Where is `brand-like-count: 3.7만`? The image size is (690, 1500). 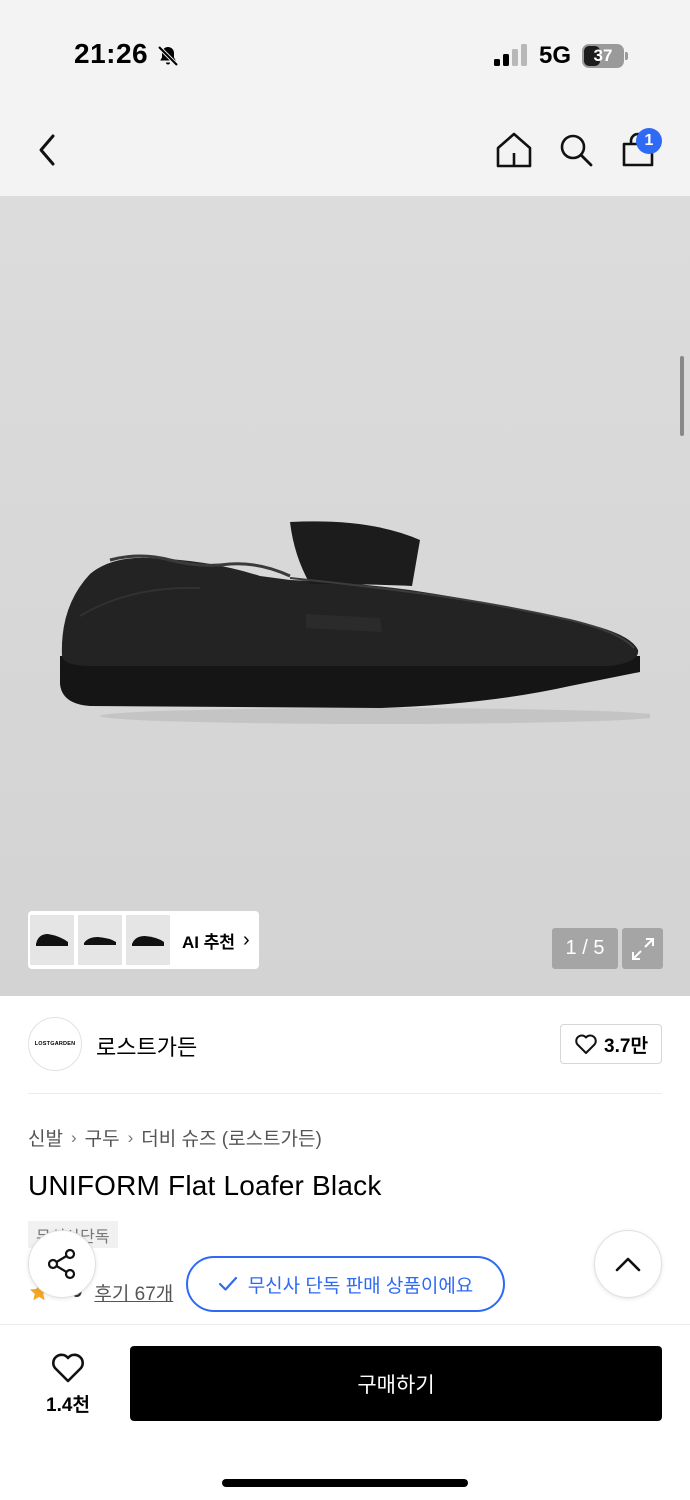 brand-like-count: 3.7만 is located at coordinates (626, 1046).